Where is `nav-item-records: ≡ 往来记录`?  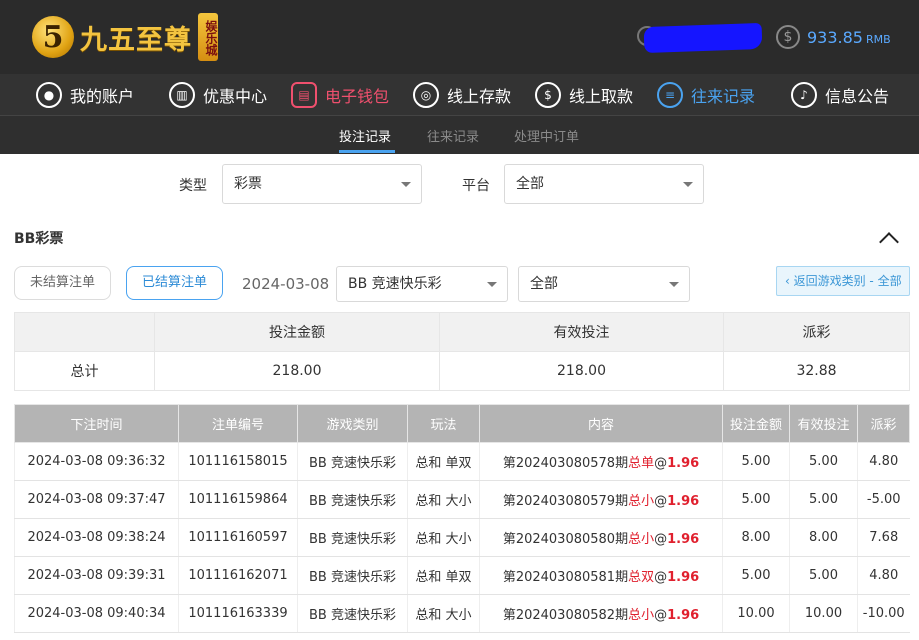 nav-item-records: ≡ 往来记录 is located at coordinates (706, 95).